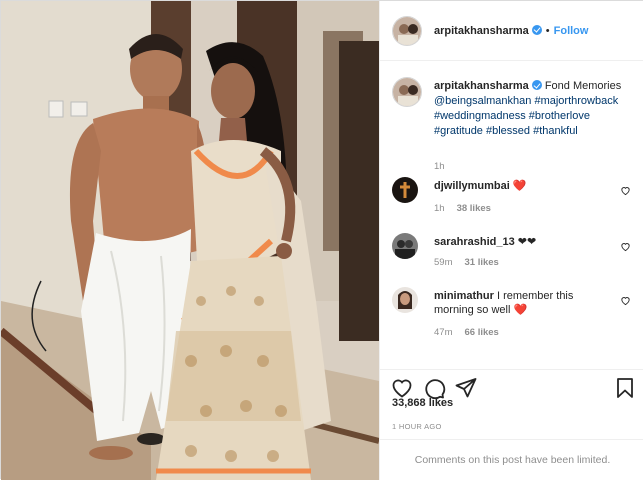  What do you see at coordinates (625, 388) in the screenshot?
I see `bookmark-icon` at bounding box center [625, 388].